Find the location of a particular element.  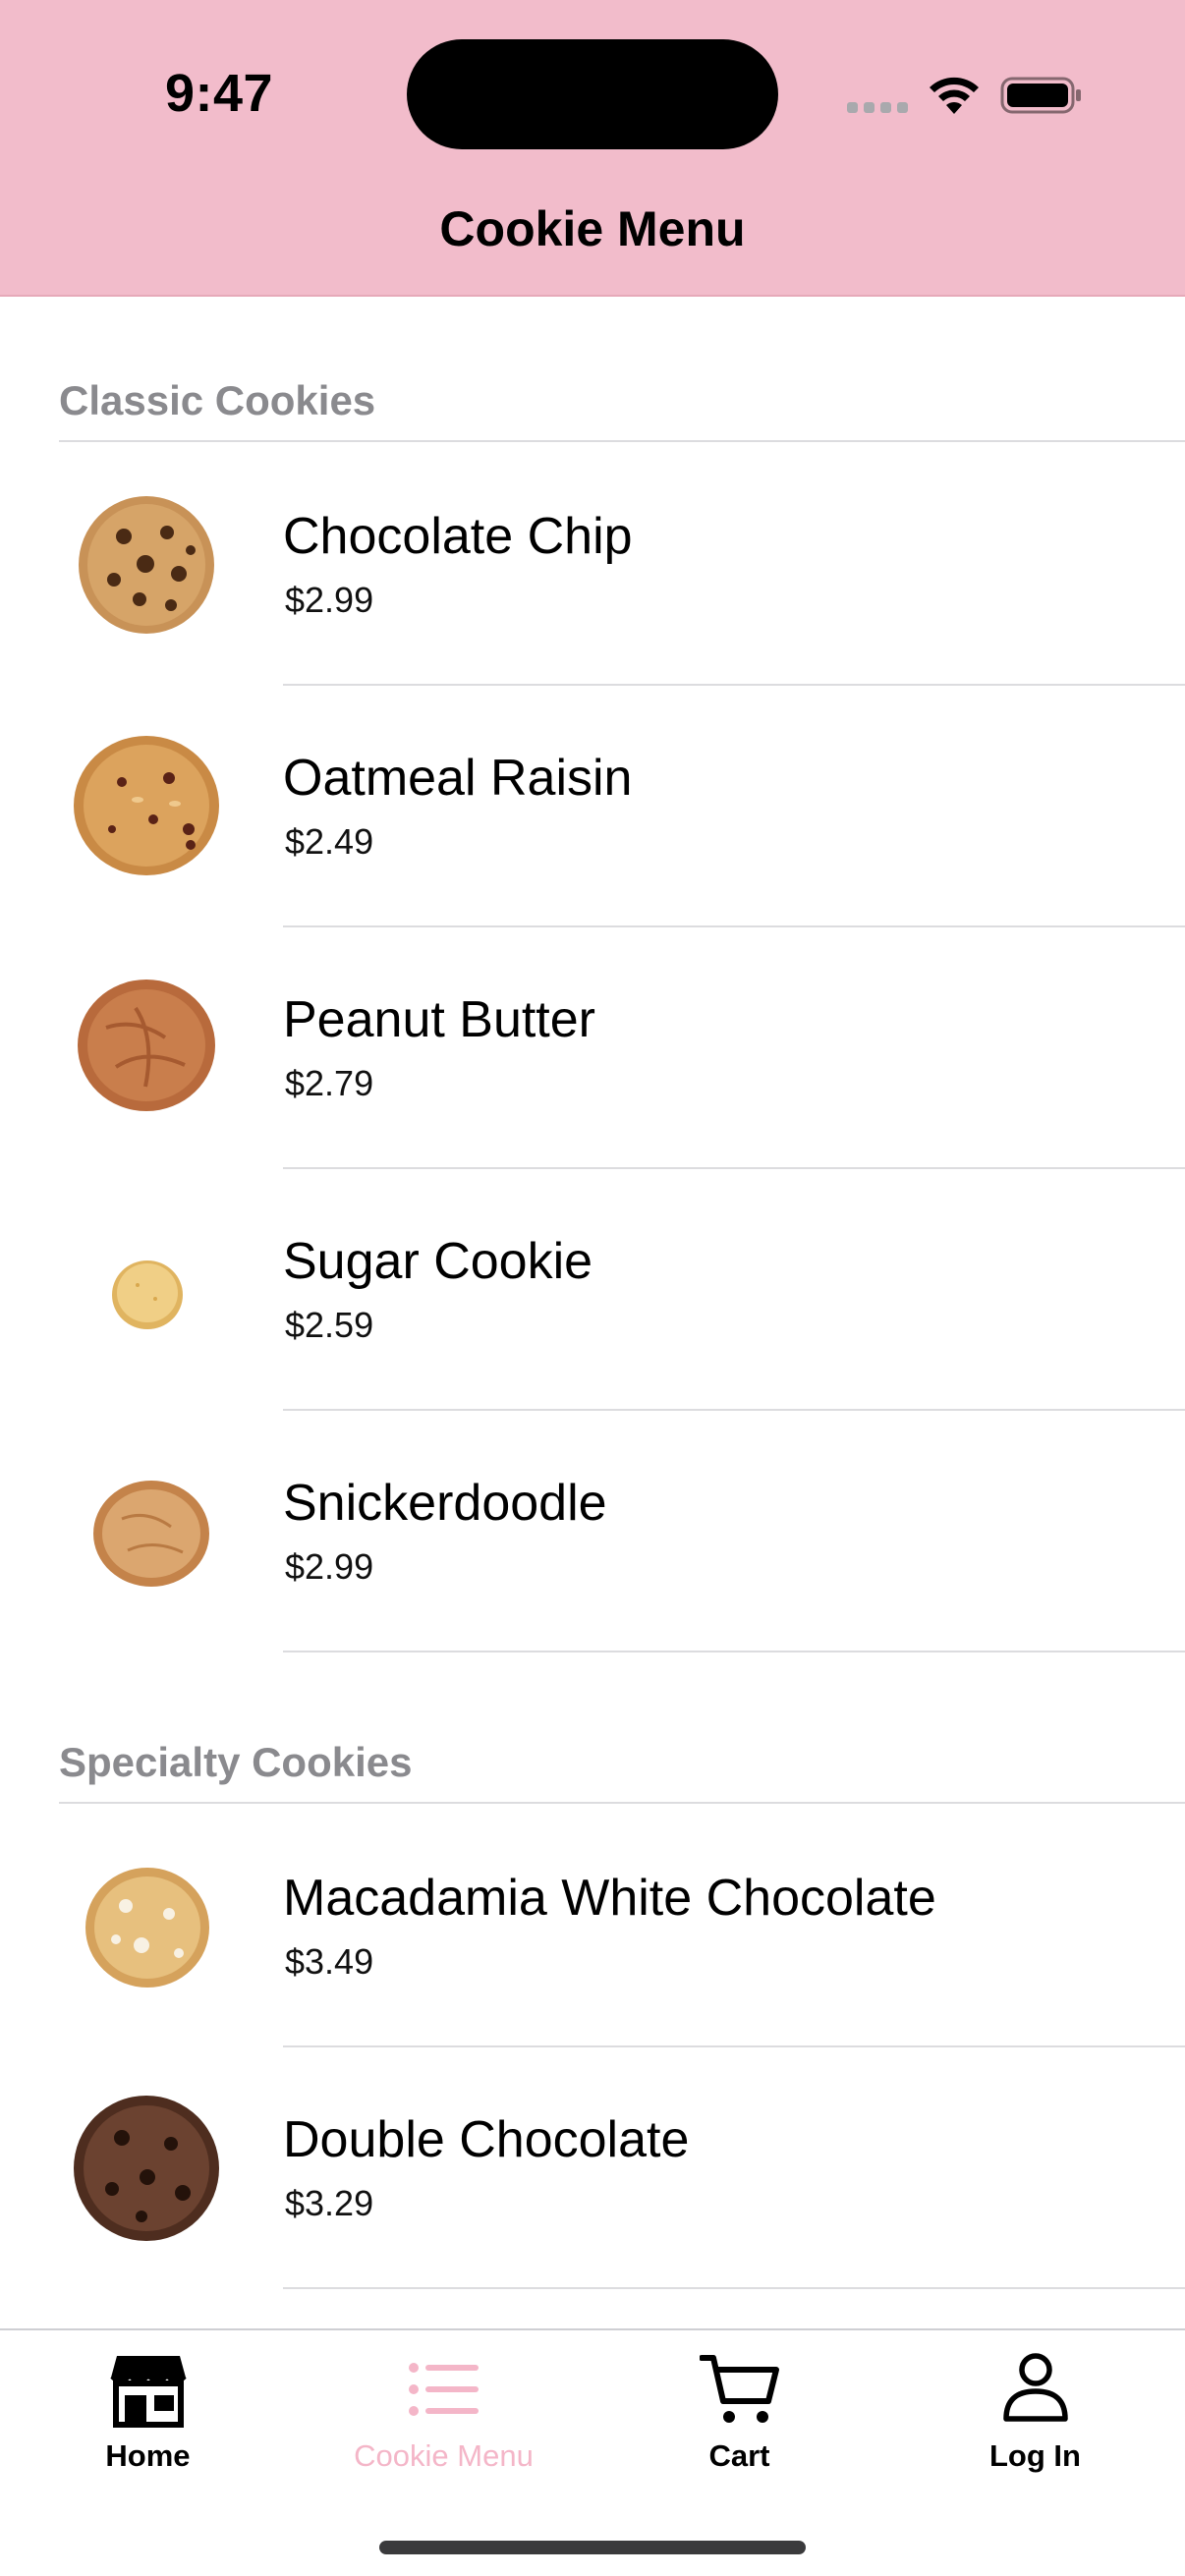

menu-item-macadamia-white-chocolate: Macadamia White Chocolate $3.49 is located at coordinates (592, 1926).